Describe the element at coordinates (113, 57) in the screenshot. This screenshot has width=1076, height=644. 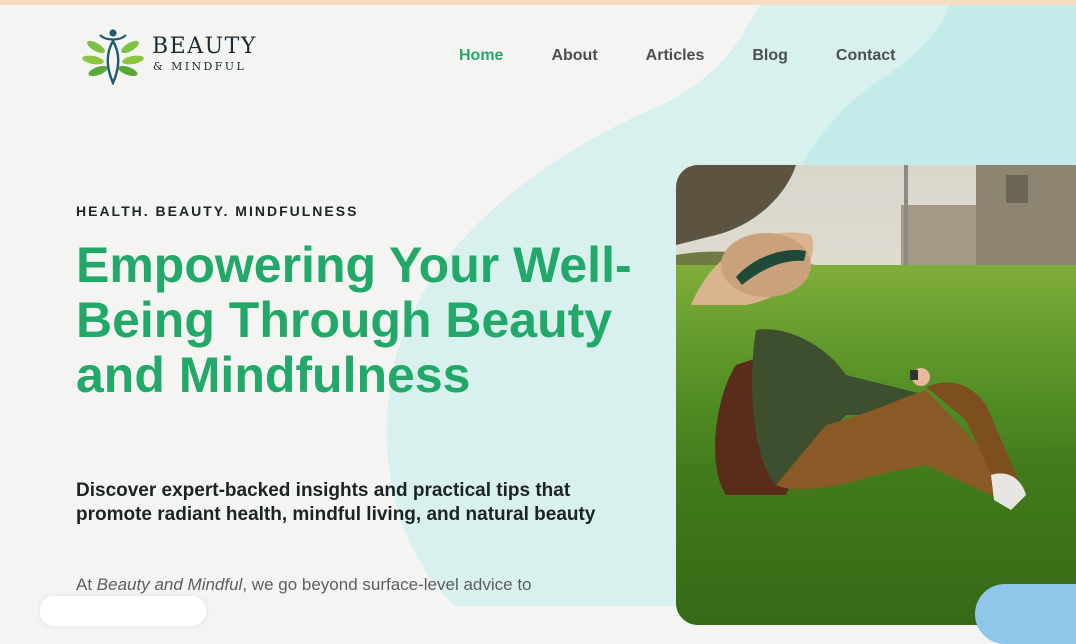
I see `leaf-figure-logo-icon` at that location.